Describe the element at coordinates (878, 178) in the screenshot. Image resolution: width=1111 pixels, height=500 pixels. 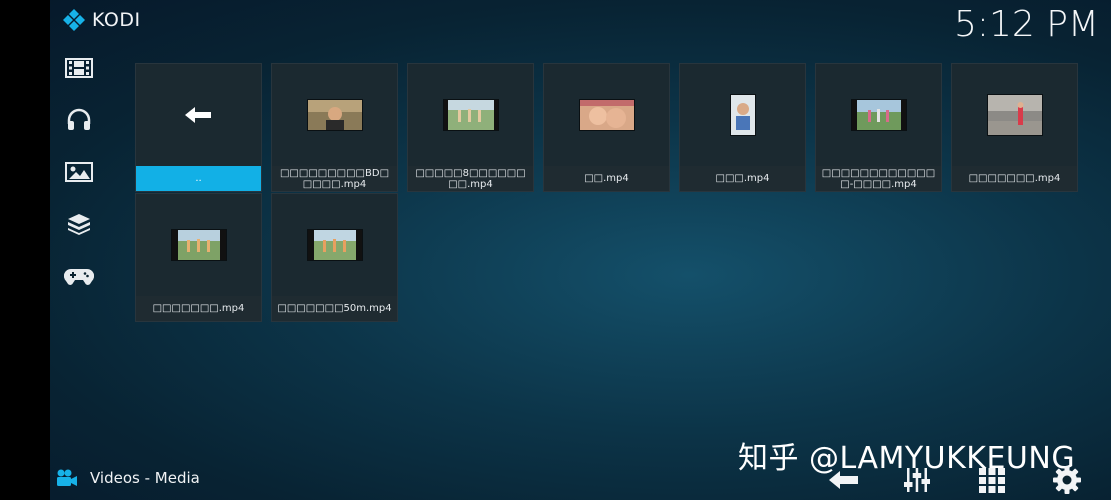
I see `file-label: □□□□□□□□□□□□□-□□□□.mp4` at that location.